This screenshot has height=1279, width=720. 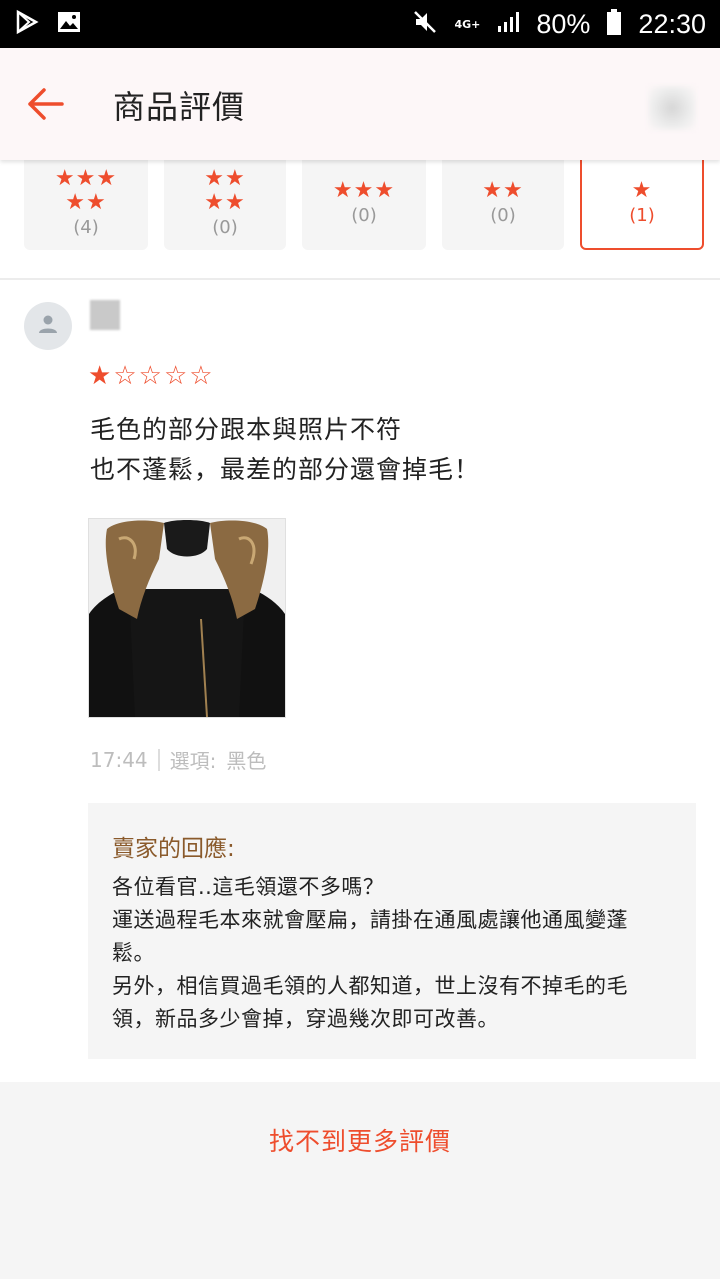 What do you see at coordinates (105, 315) in the screenshot?
I see `blurred-username` at bounding box center [105, 315].